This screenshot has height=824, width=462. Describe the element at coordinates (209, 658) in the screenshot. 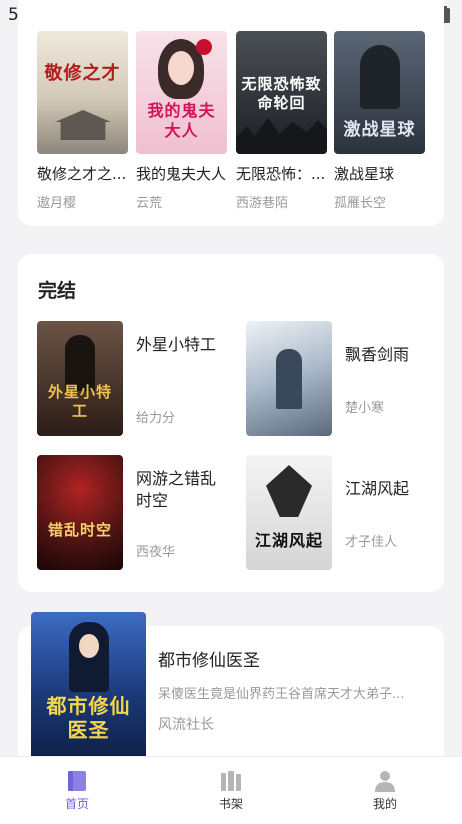

I see `book-title: 都市修仙医圣` at that location.